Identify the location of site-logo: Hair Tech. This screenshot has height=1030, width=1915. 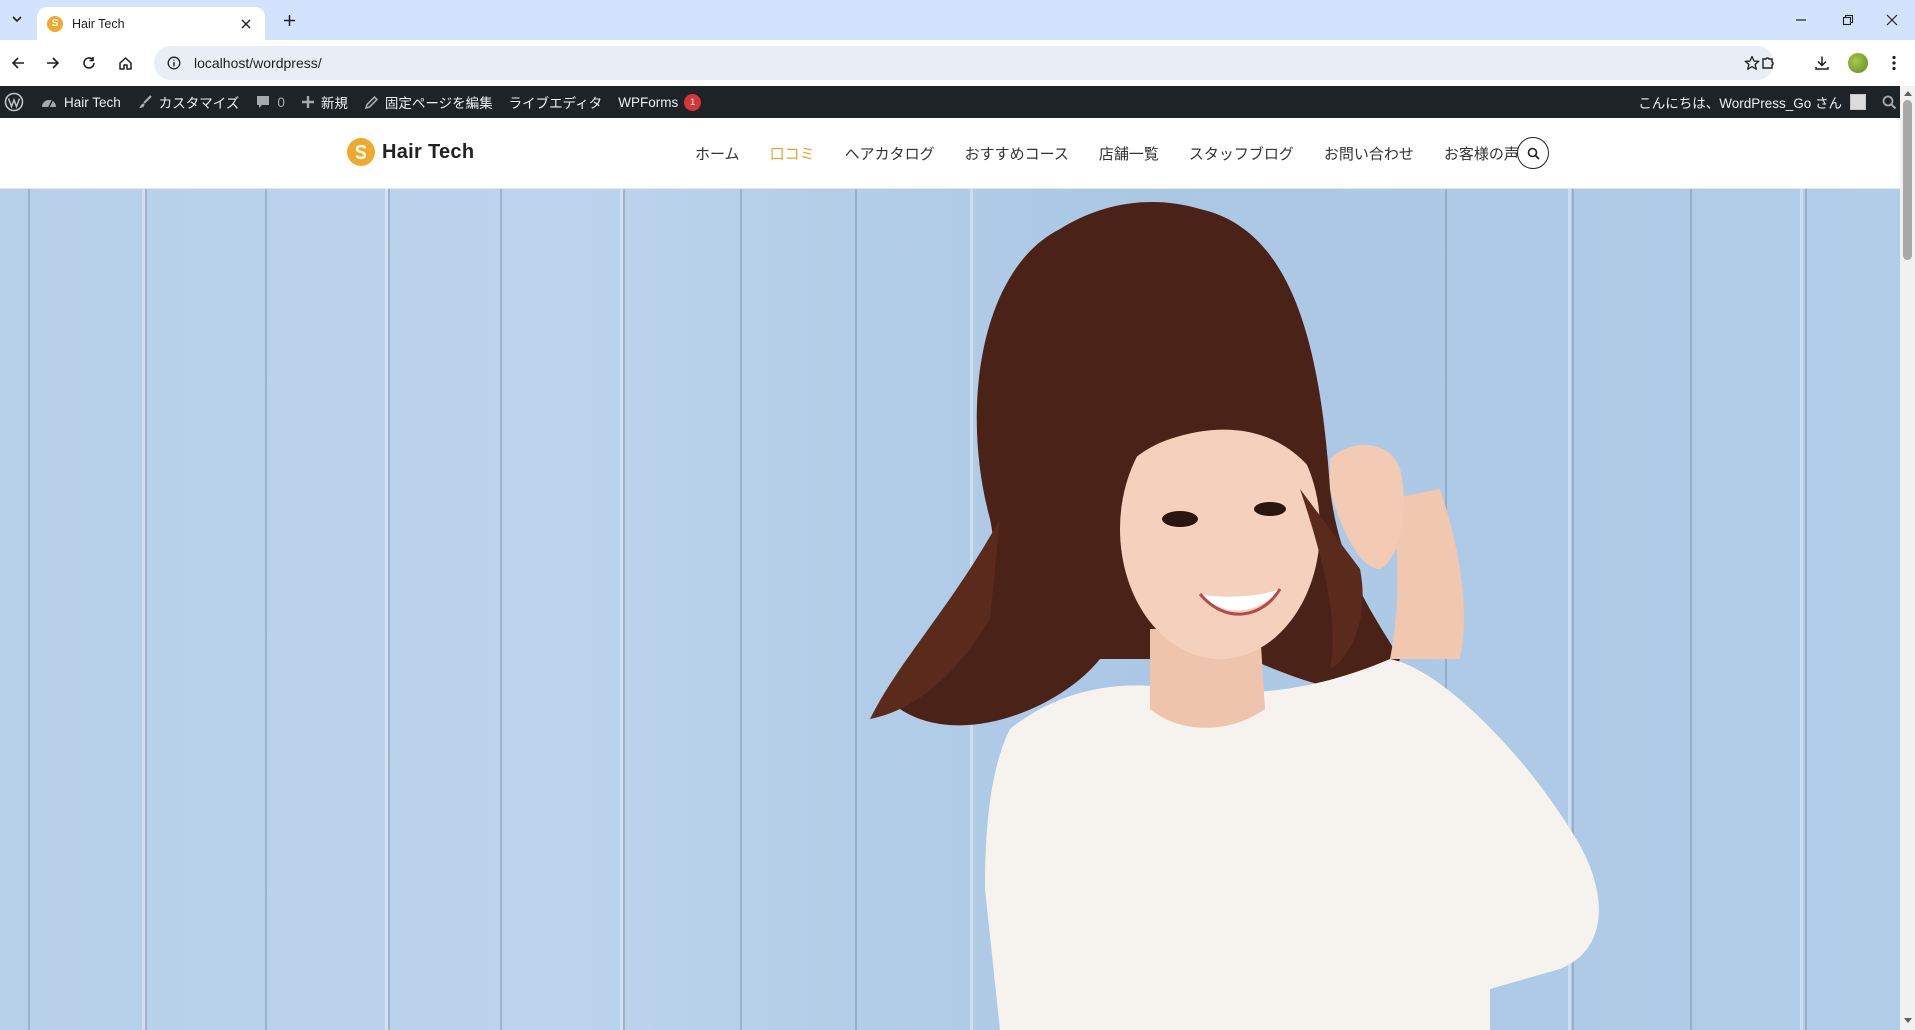
(410, 152).